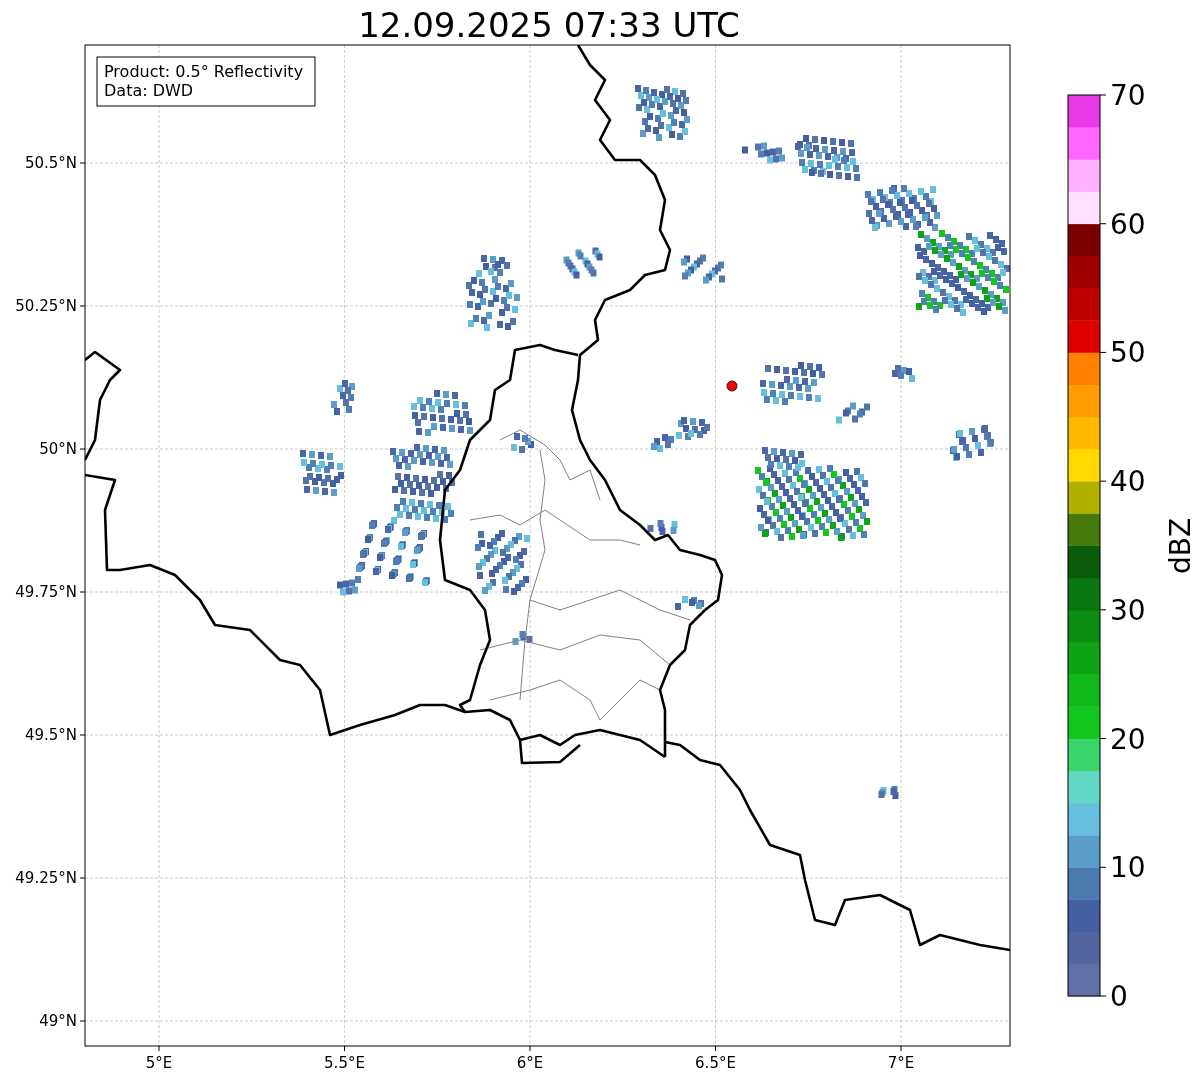  I want to click on radar-site-marker, so click(732, 386).